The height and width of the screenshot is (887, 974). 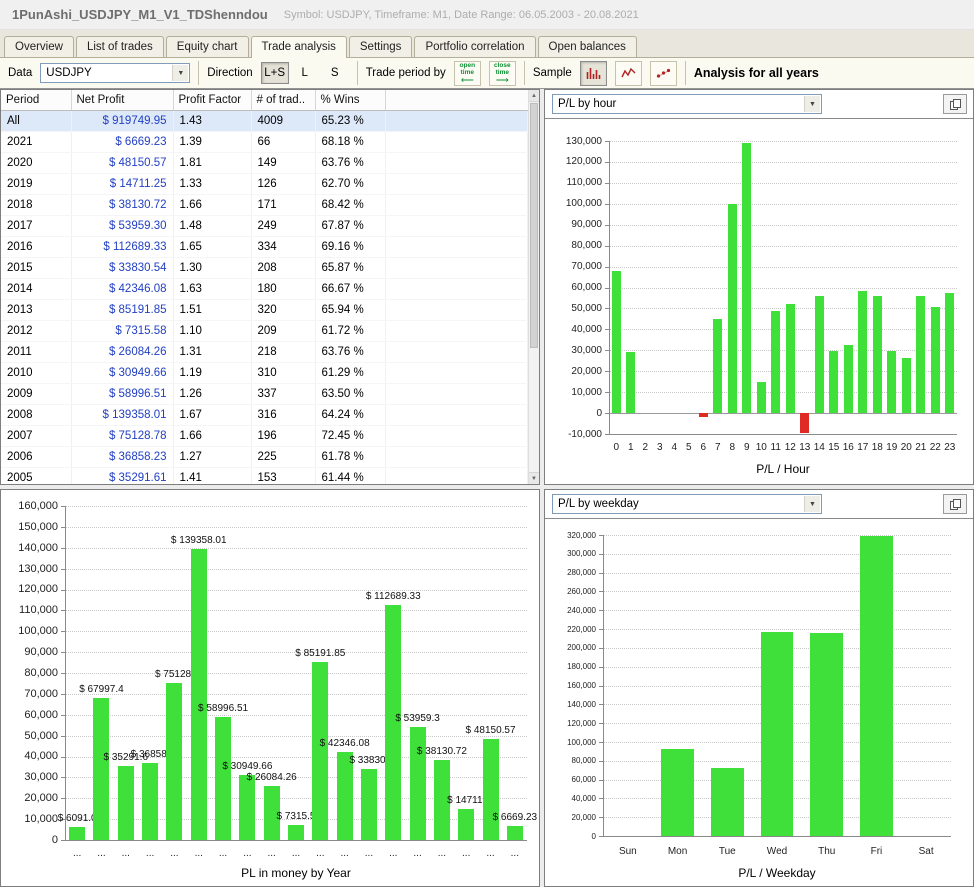 What do you see at coordinates (515, 818) in the screenshot?
I see `bar-value-label: $ 6669.23` at bounding box center [515, 818].